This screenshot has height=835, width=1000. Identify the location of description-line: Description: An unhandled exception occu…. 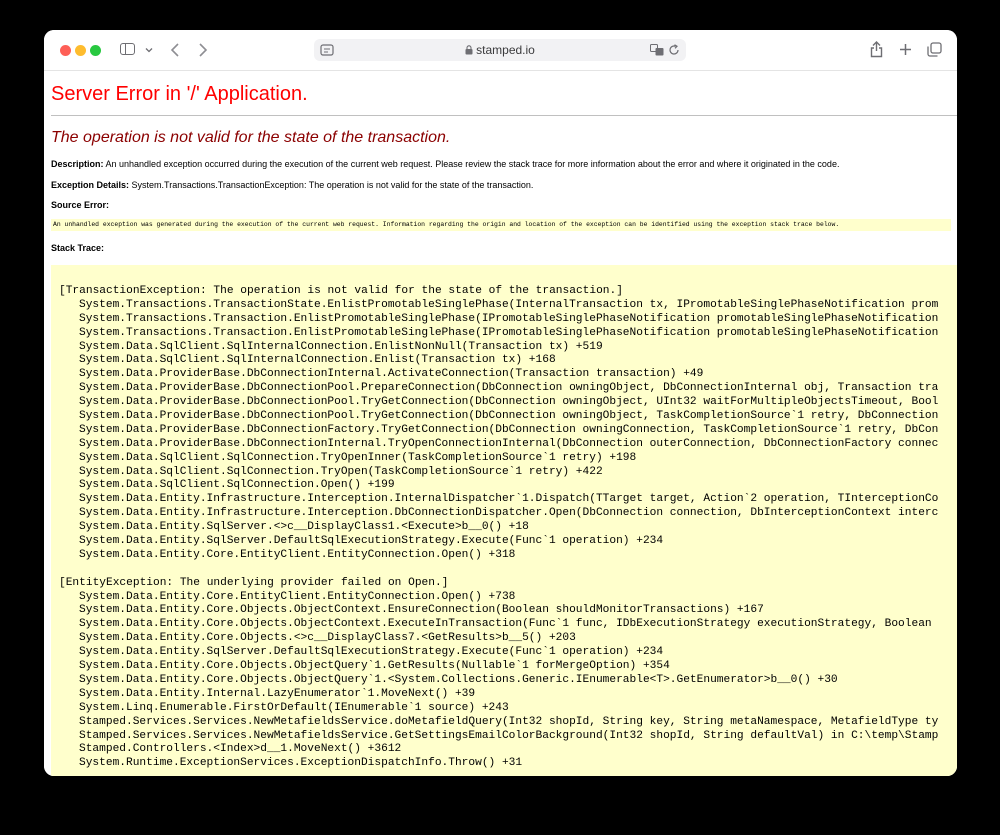
(445, 164).